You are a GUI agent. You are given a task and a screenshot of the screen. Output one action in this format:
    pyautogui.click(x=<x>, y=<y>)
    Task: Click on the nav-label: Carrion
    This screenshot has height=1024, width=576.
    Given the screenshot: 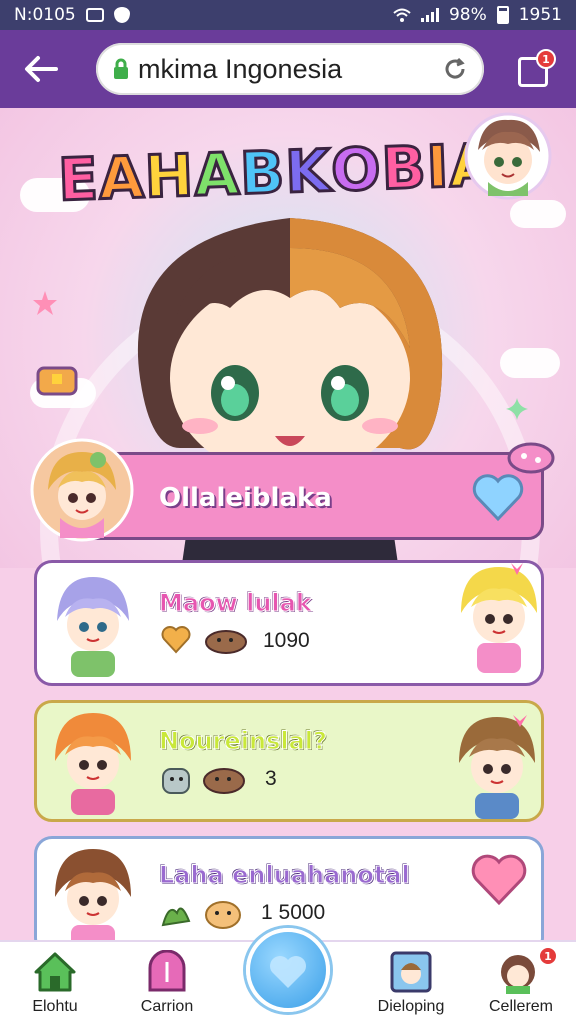 What is the action you would take?
    pyautogui.click(x=167, y=1006)
    